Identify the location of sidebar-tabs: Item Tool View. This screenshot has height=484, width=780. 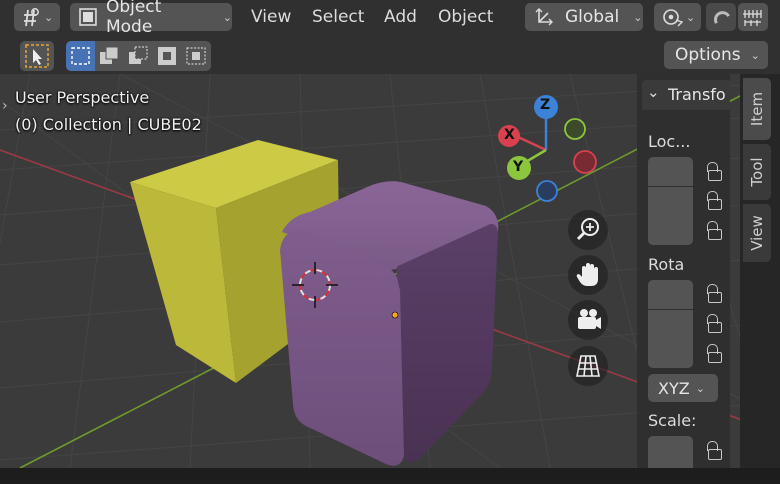
(760, 271).